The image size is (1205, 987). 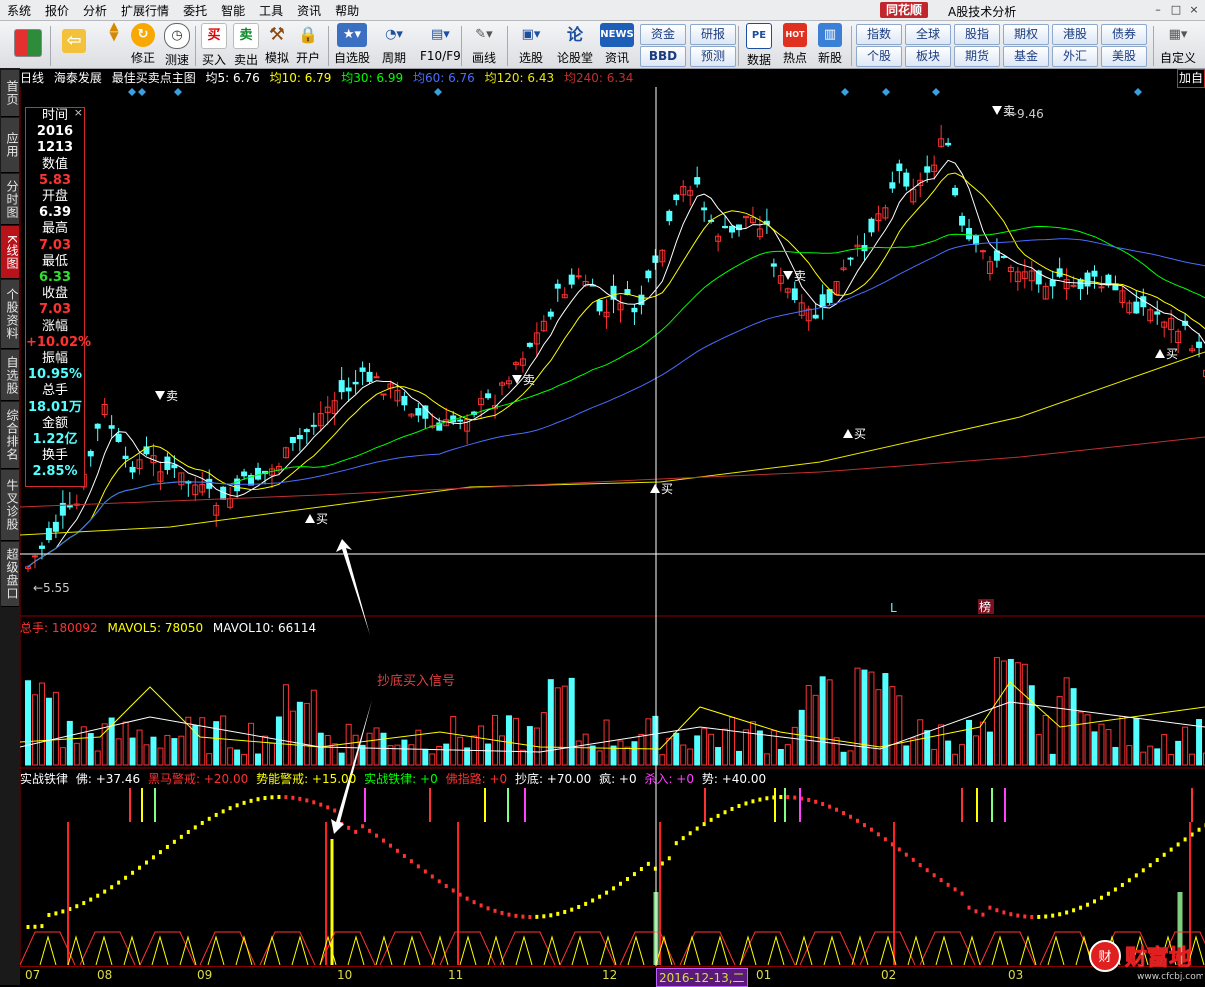 I want to click on quick-bbd: BBD, so click(x=663, y=56).